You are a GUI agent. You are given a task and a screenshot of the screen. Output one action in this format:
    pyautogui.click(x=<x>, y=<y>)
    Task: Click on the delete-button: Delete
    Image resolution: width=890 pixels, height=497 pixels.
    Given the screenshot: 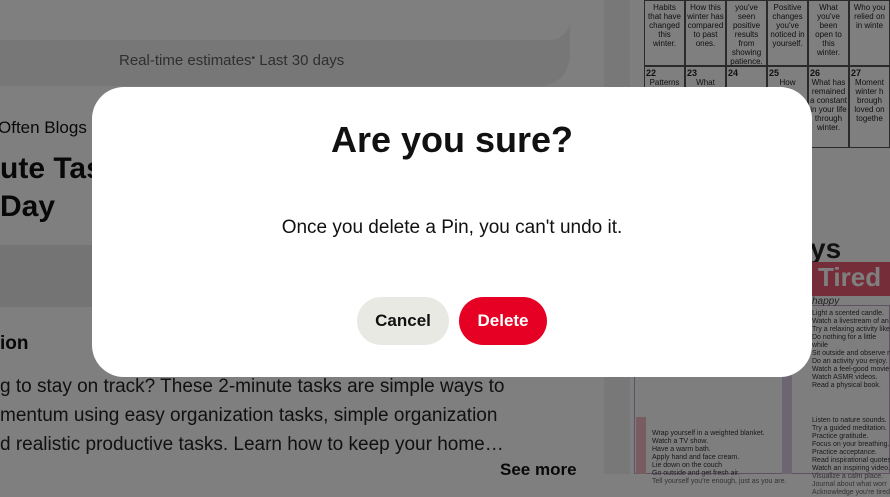 What is the action you would take?
    pyautogui.click(x=503, y=321)
    